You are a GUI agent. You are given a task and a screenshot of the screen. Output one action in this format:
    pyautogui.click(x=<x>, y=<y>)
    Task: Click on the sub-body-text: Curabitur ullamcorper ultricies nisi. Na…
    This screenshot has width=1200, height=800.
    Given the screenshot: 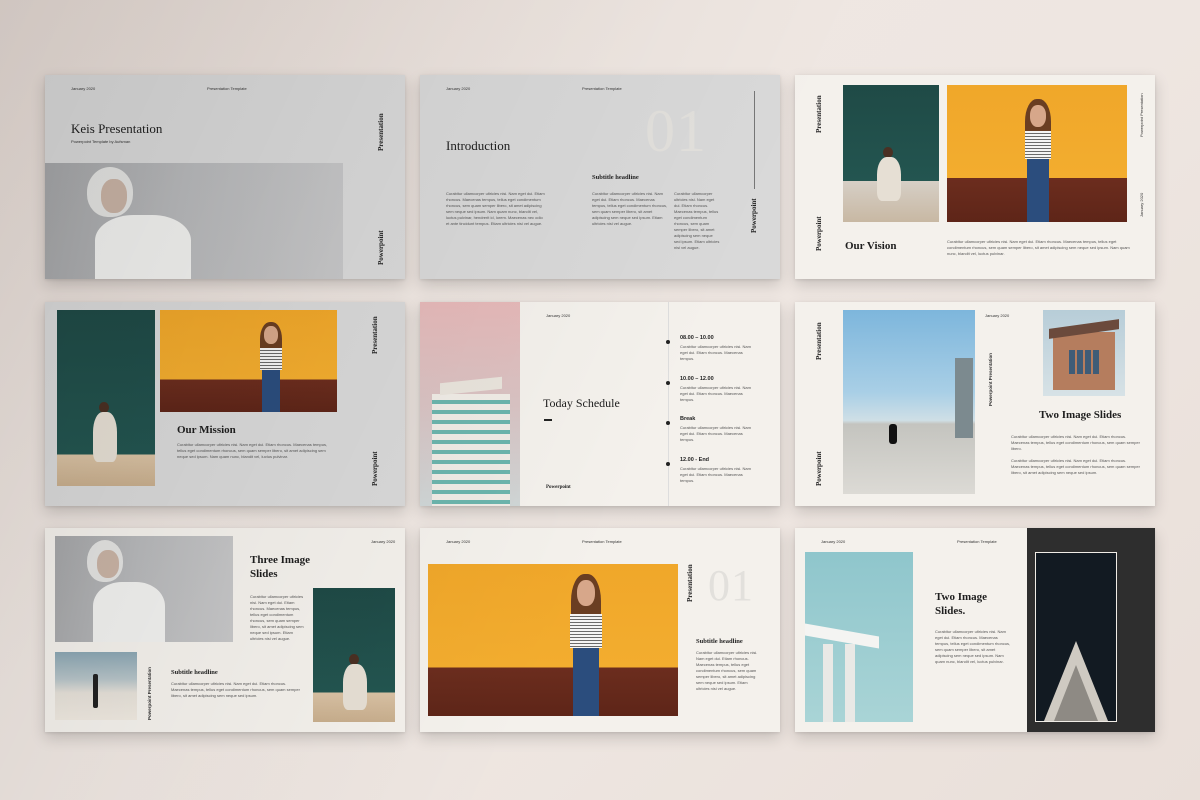 What is the action you would take?
    pyautogui.click(x=235, y=689)
    